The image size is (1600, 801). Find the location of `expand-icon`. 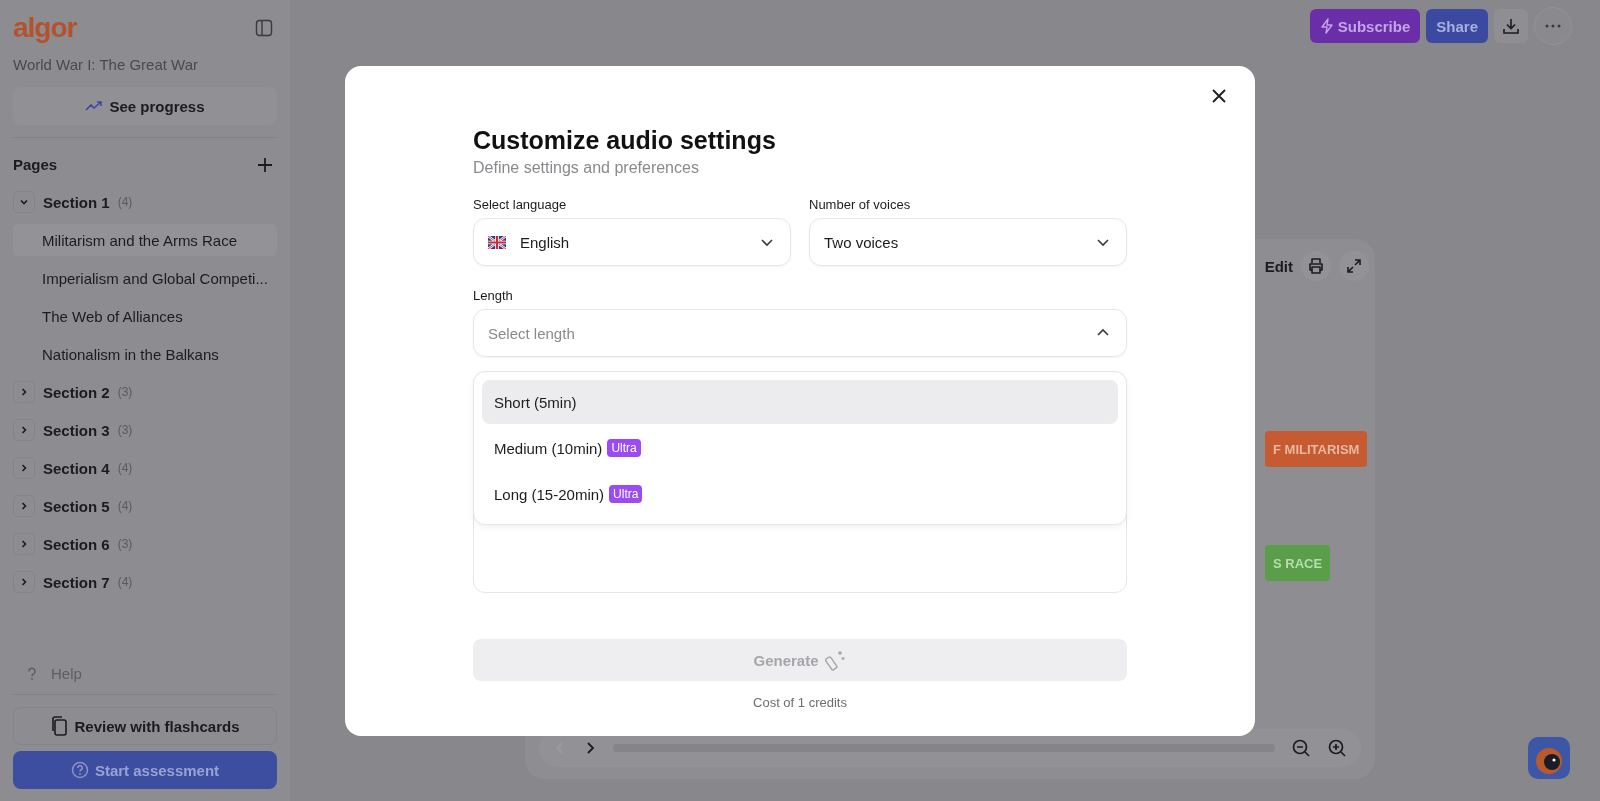

expand-icon is located at coordinates (1354, 266).